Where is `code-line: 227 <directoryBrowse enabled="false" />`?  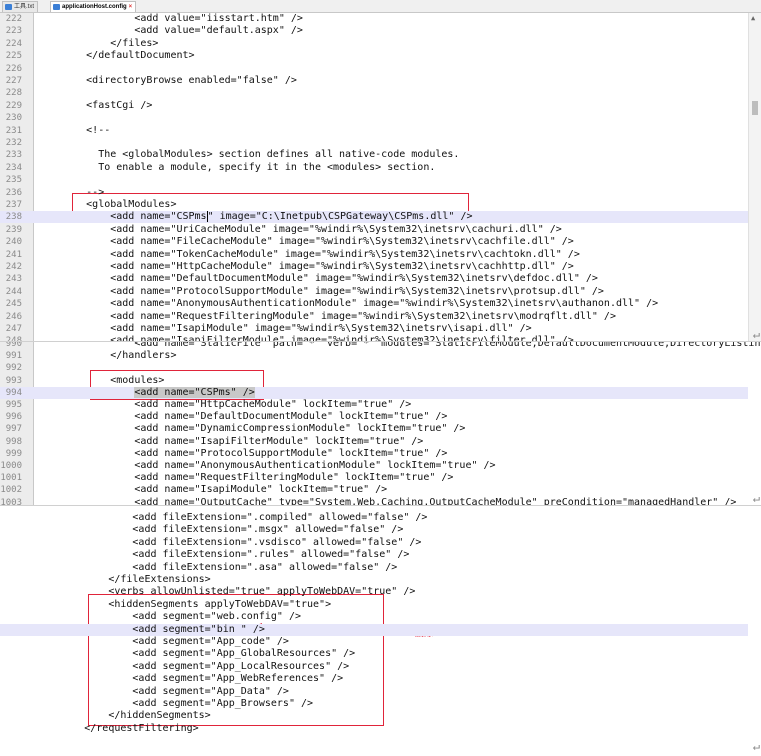
code-line: 227 <directoryBrowse enabled="false" /> is located at coordinates (374, 81).